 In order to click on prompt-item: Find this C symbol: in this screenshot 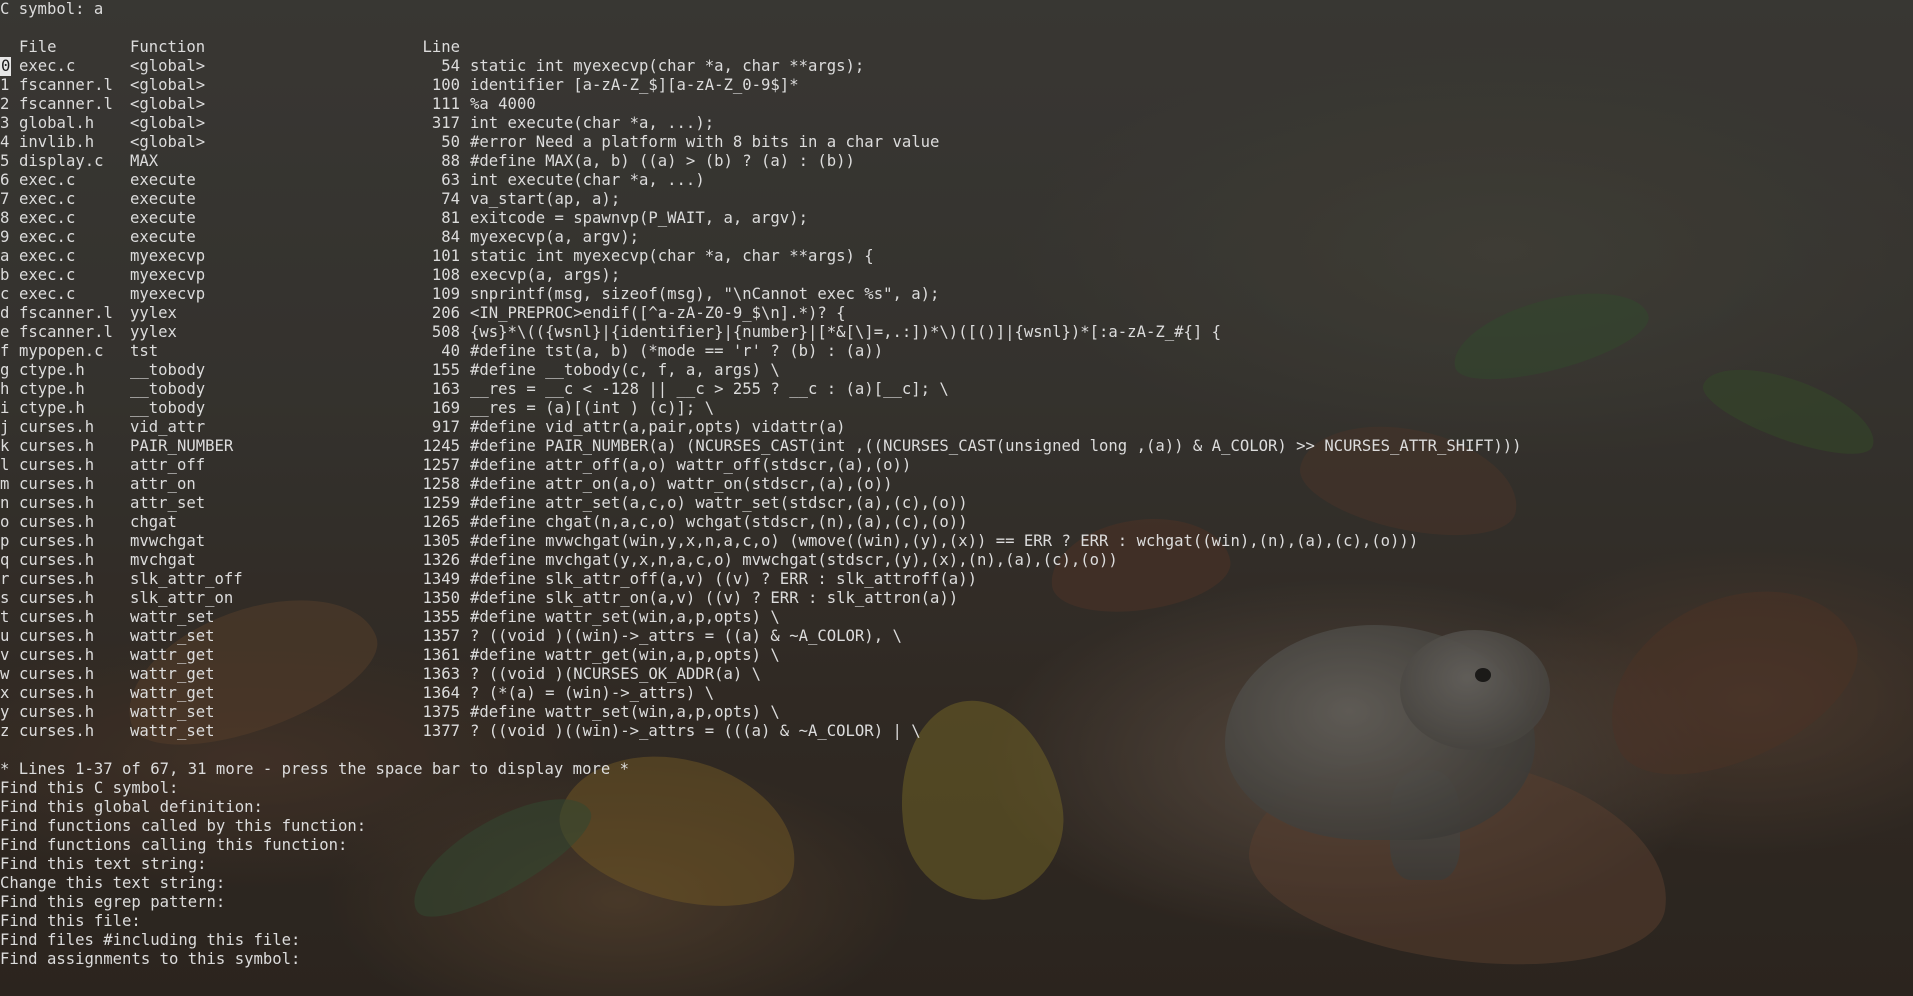, I will do `click(89, 788)`.